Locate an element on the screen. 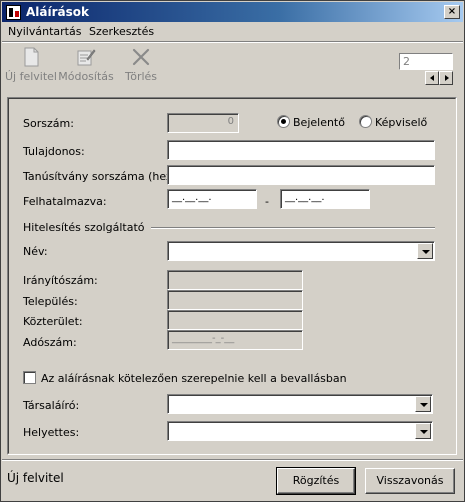 This screenshot has height=502, width=465. record-pager is located at coordinates (427, 70).